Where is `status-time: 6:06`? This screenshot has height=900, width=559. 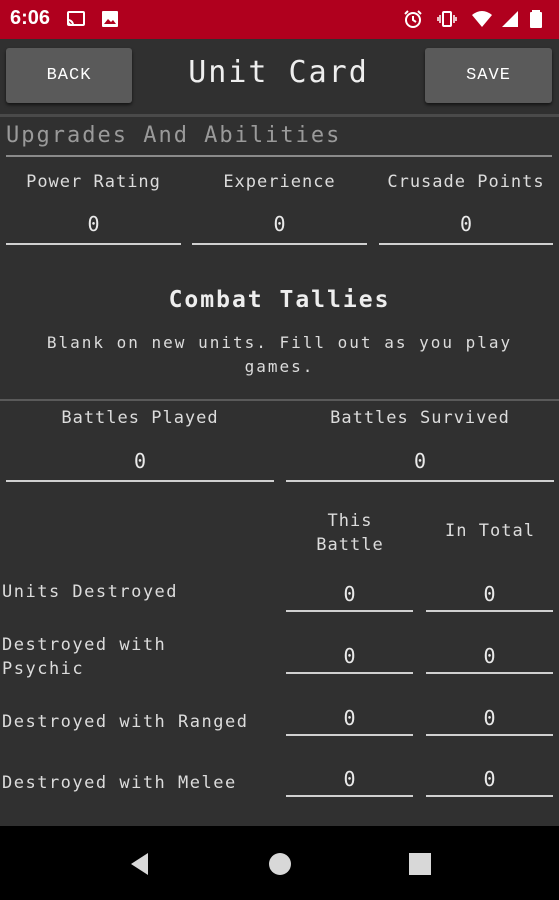 status-time: 6:06 is located at coordinates (30, 18).